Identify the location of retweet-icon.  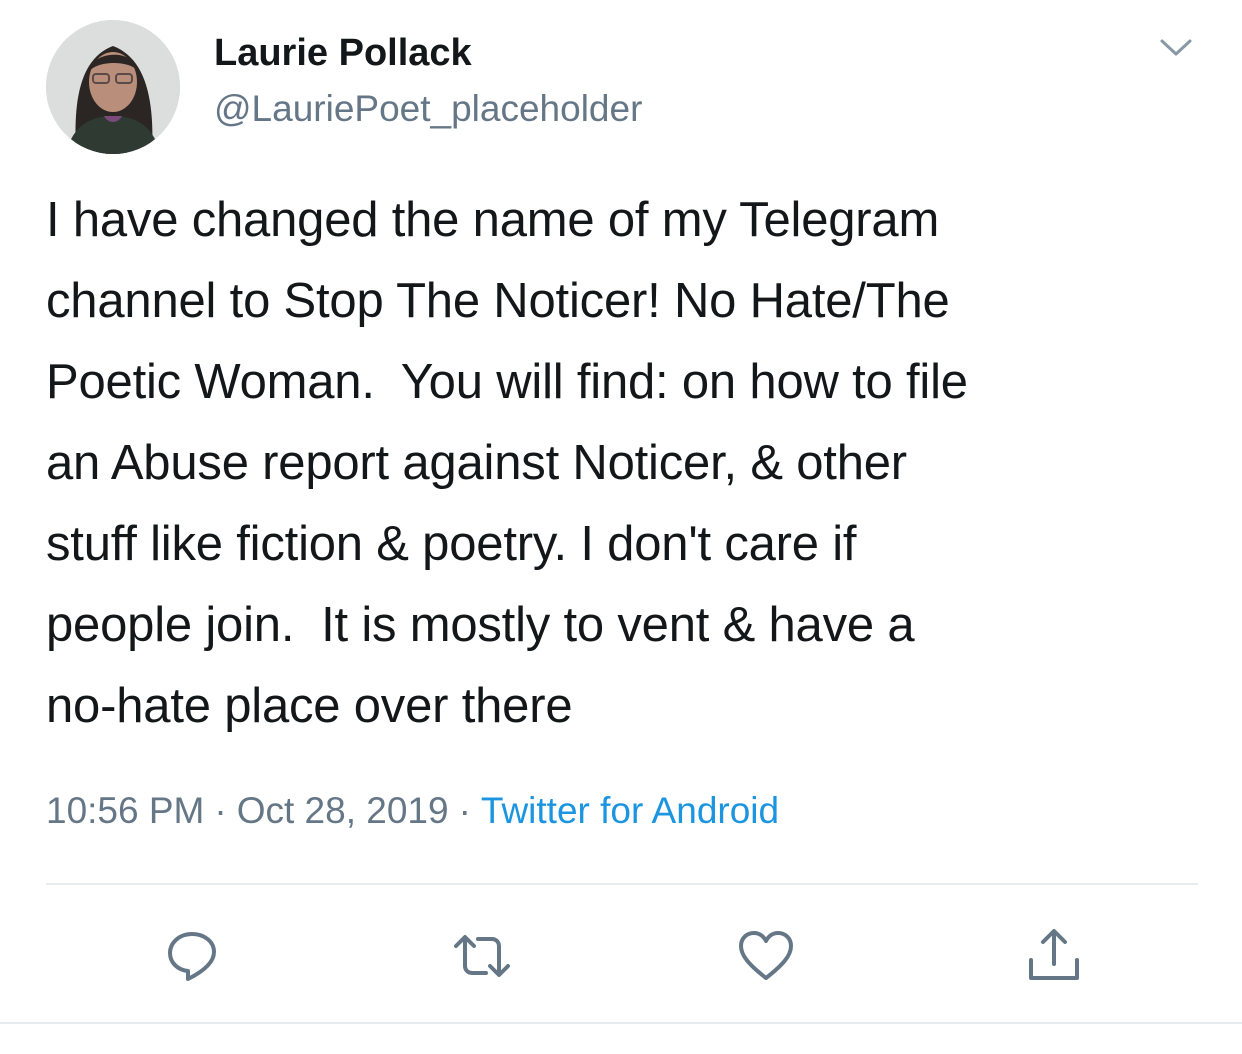
(482, 956).